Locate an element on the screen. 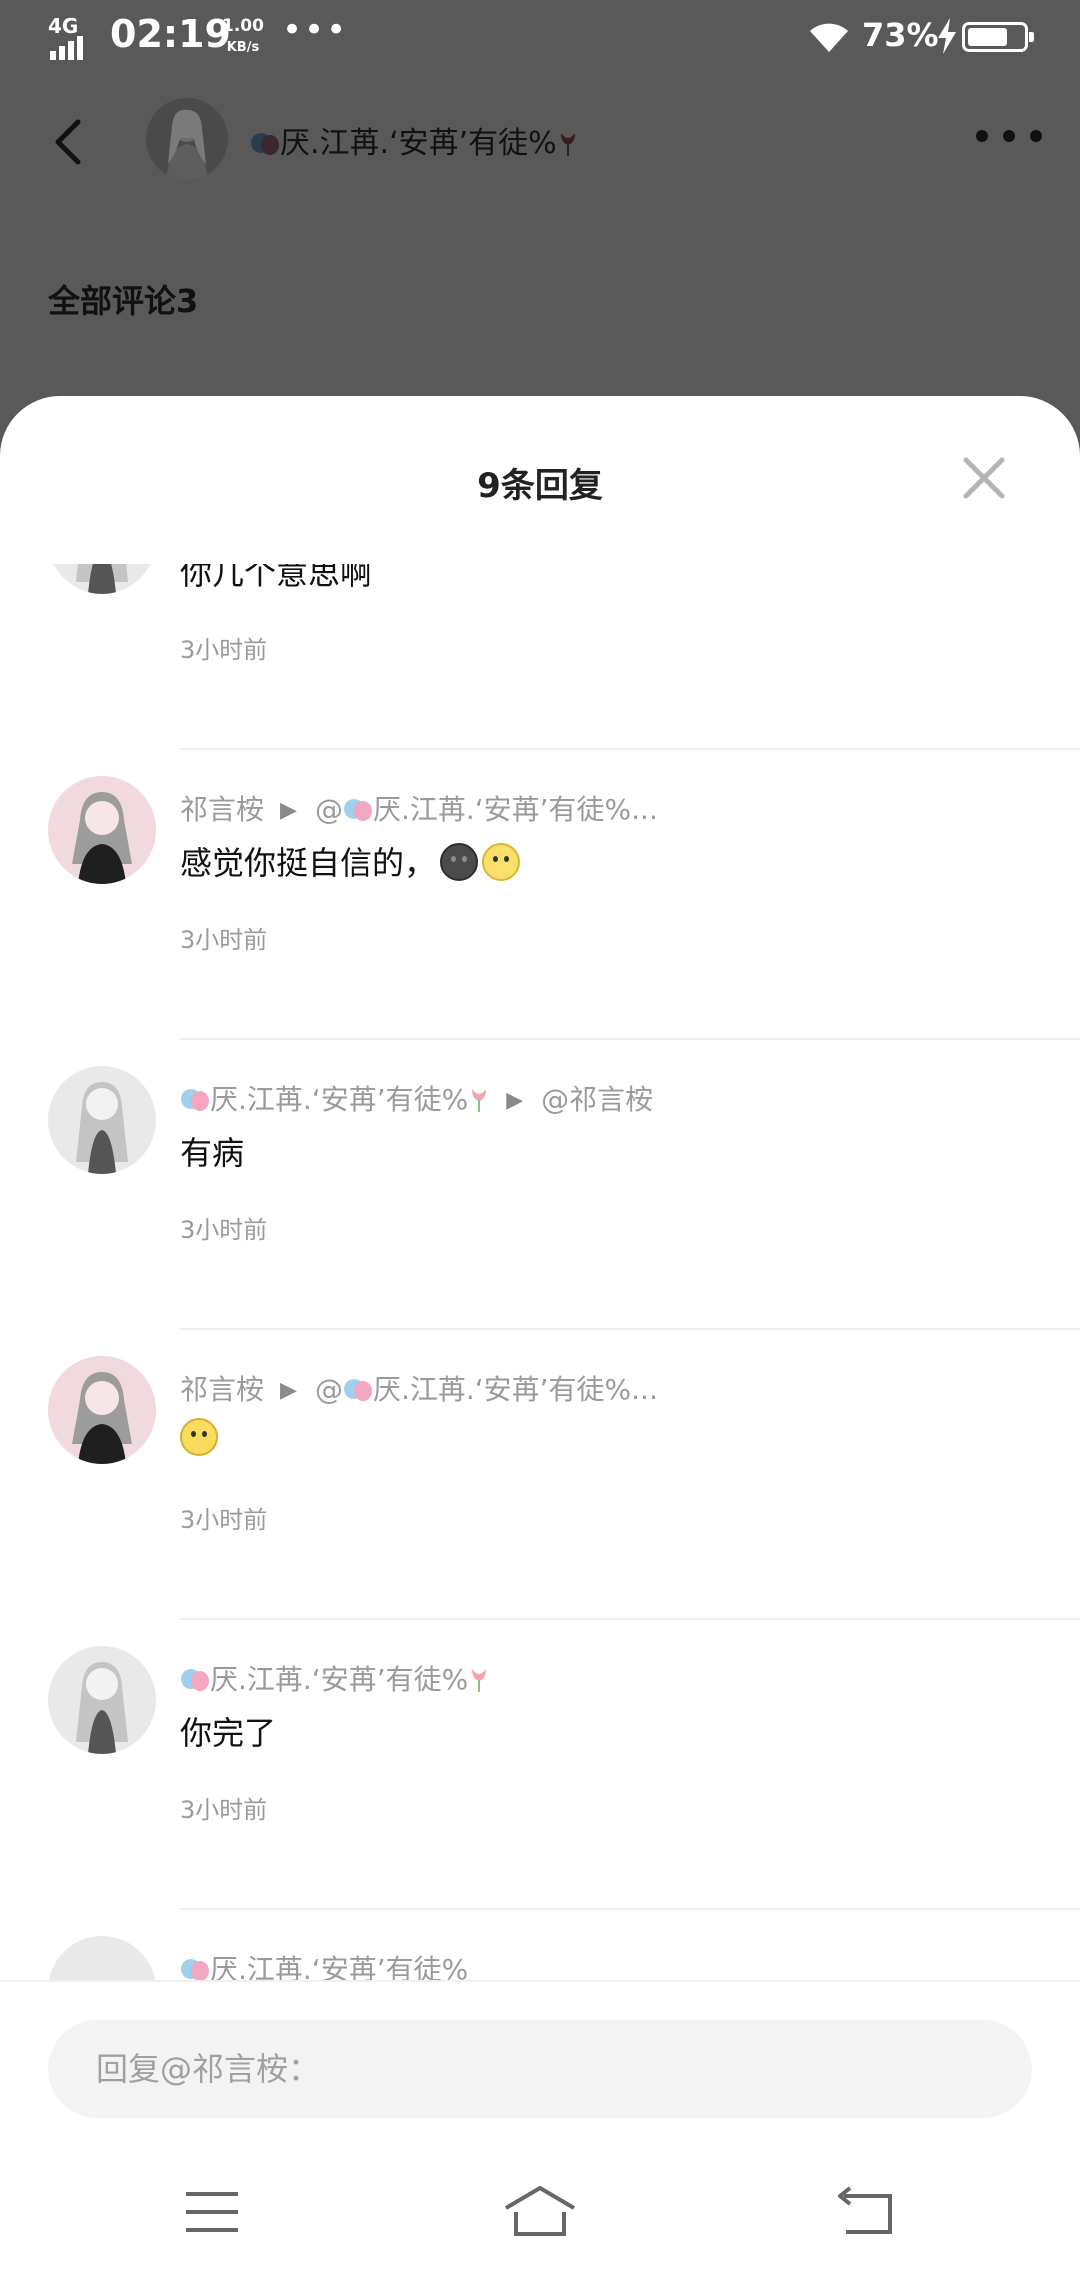 The image size is (1080, 2280). battery-fill is located at coordinates (987, 37).